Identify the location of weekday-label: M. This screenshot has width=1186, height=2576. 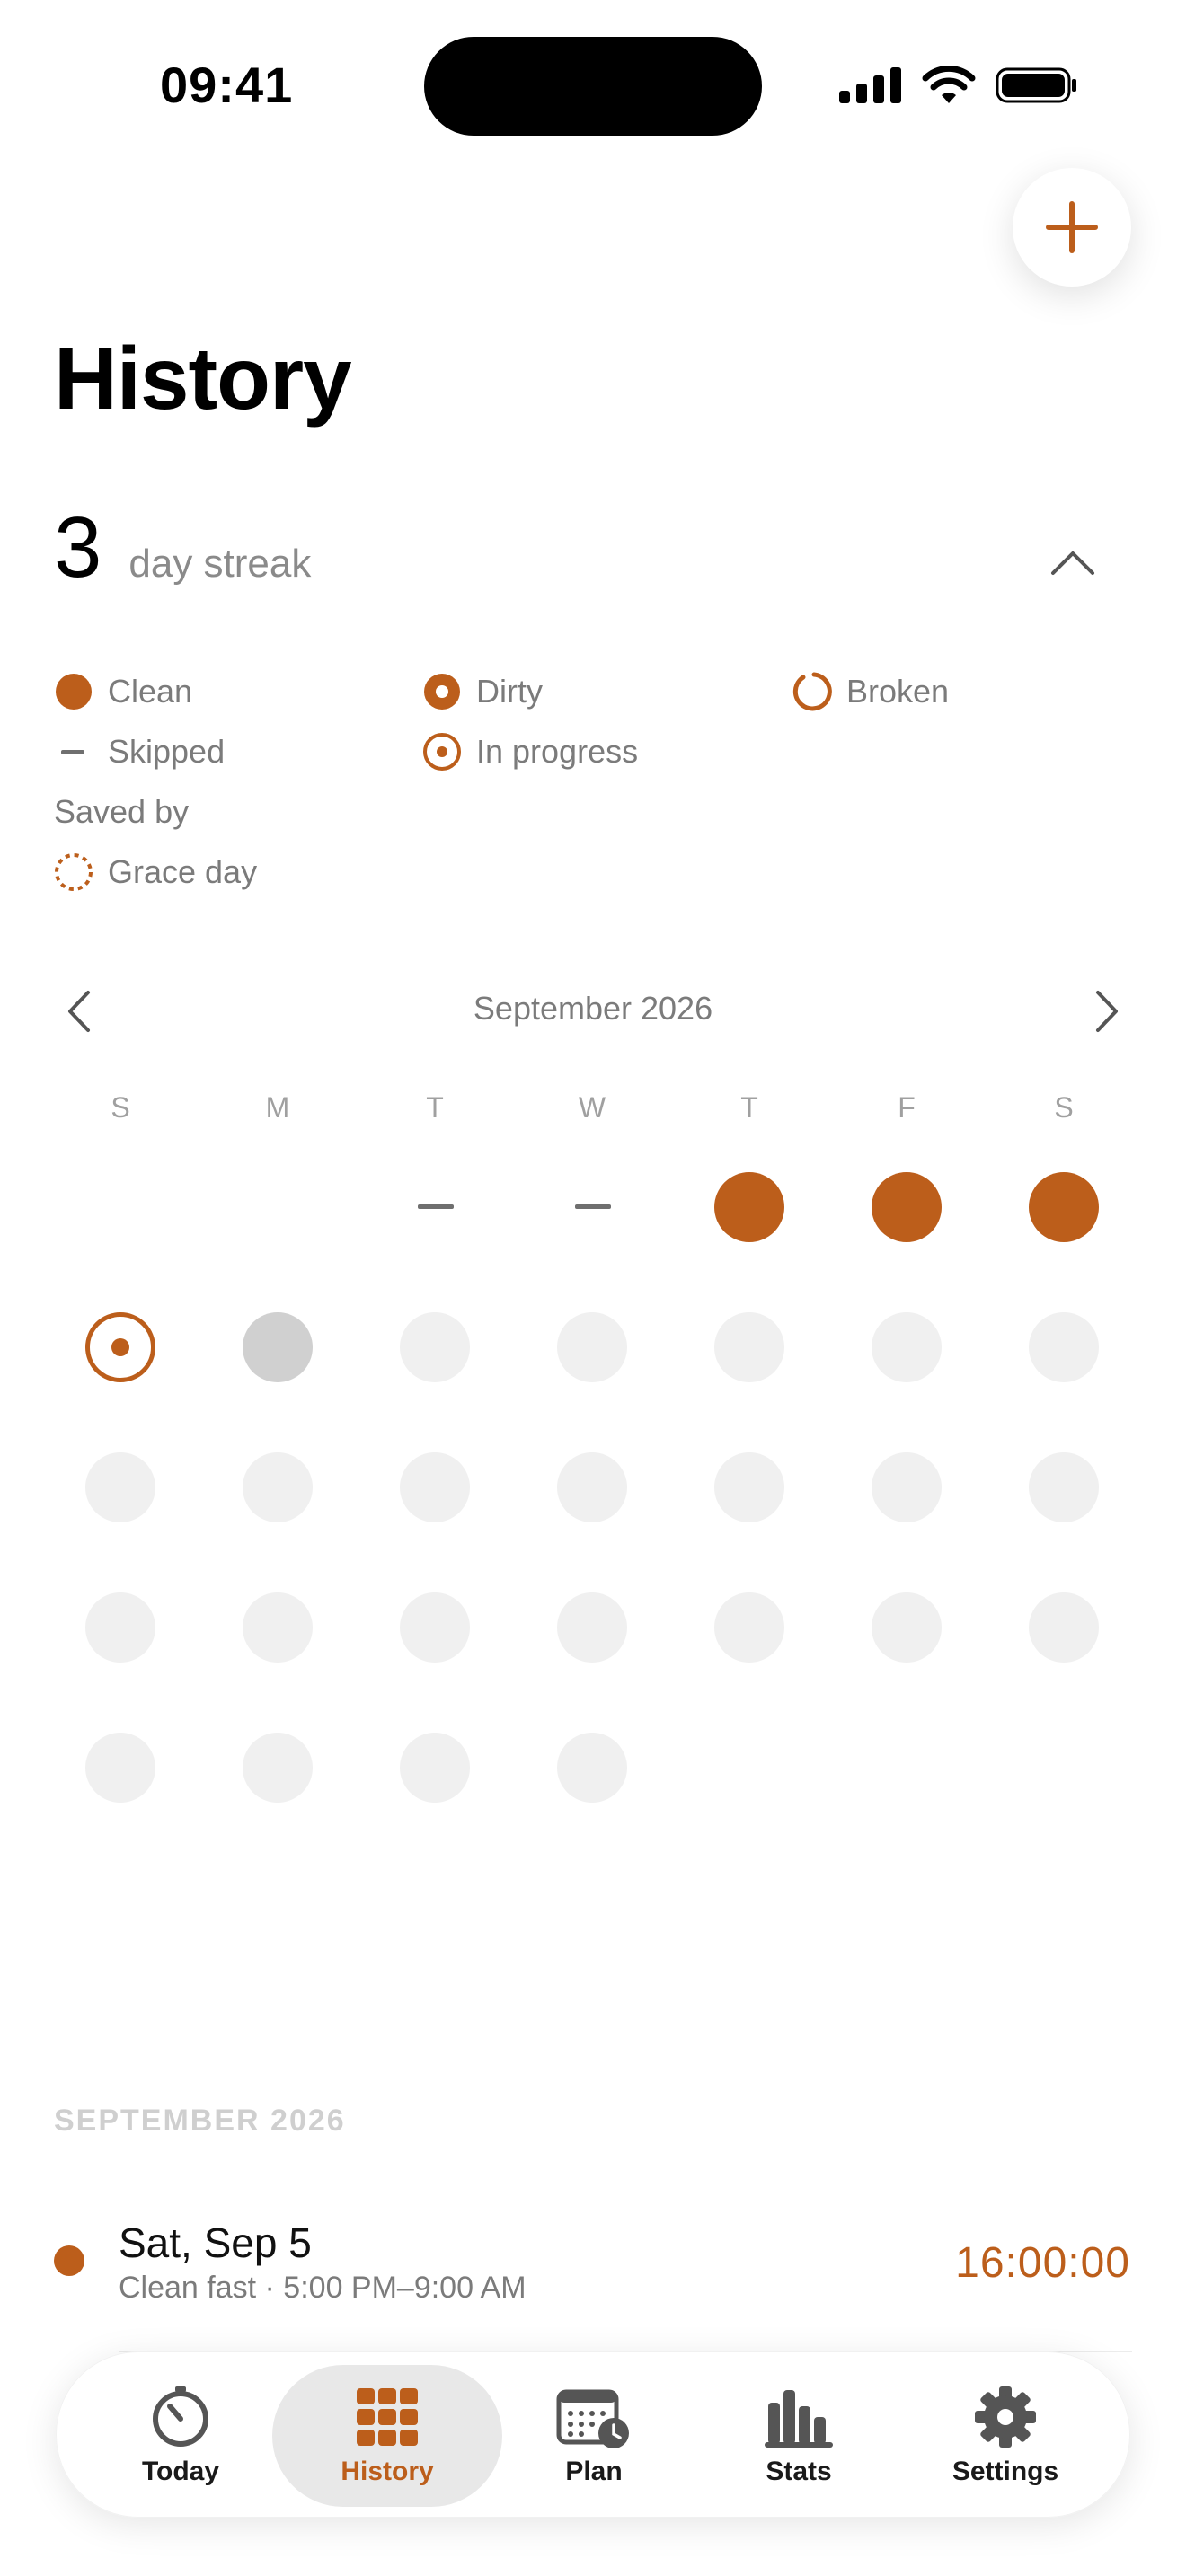
(277, 1107).